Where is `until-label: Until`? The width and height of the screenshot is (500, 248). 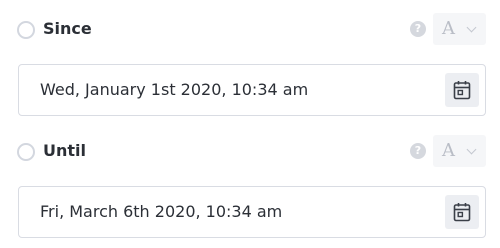
until-label: Until is located at coordinates (64, 150).